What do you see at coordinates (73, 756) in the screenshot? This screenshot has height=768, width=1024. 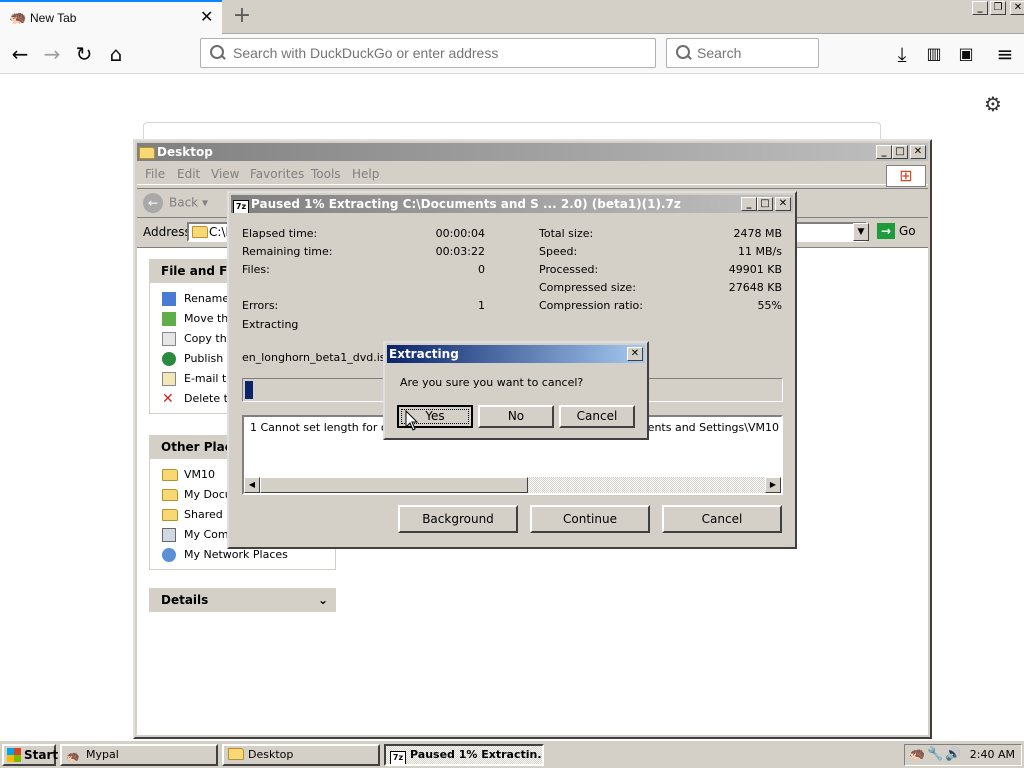 I see `mypal-icon: 🦔` at bounding box center [73, 756].